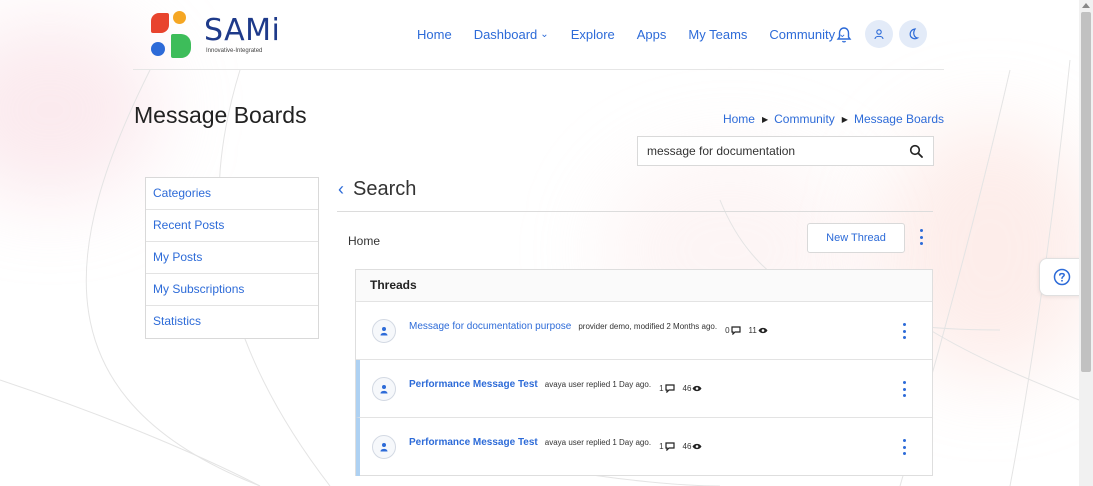  I want to click on thread-title-link: Message for documentation purpose, so click(490, 326).